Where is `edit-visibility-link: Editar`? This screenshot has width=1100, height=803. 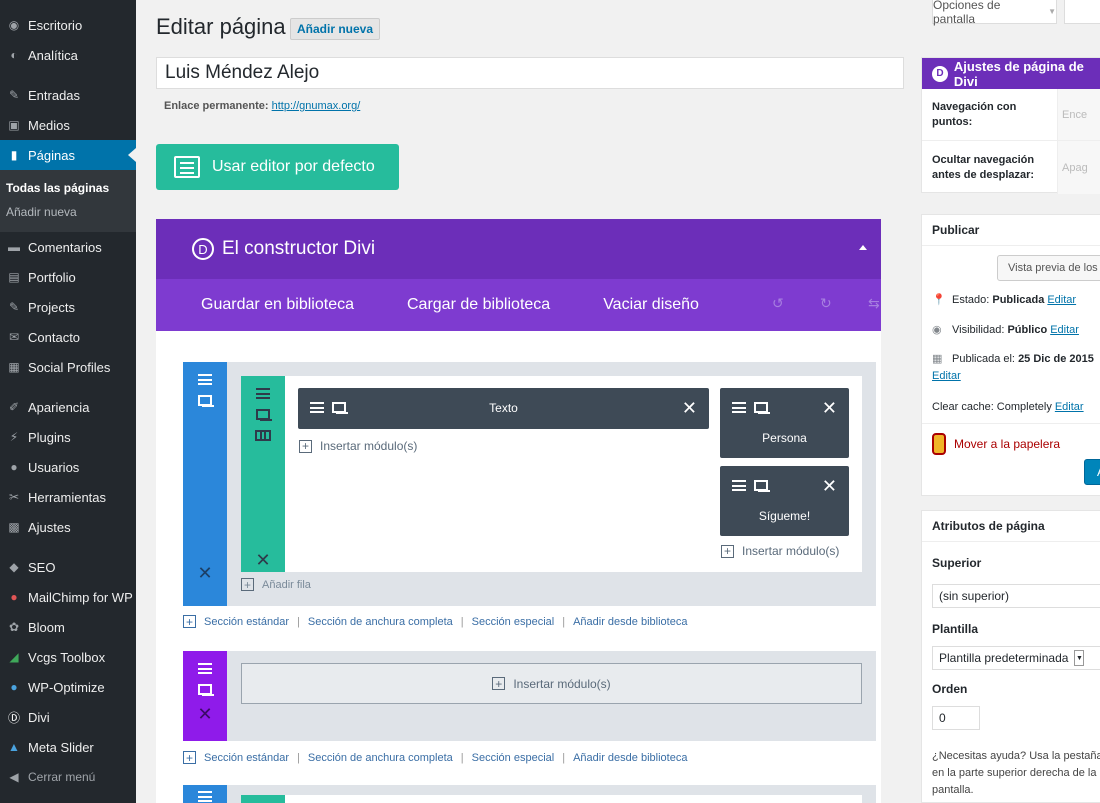
edit-visibility-link: Editar is located at coordinates (1064, 330).